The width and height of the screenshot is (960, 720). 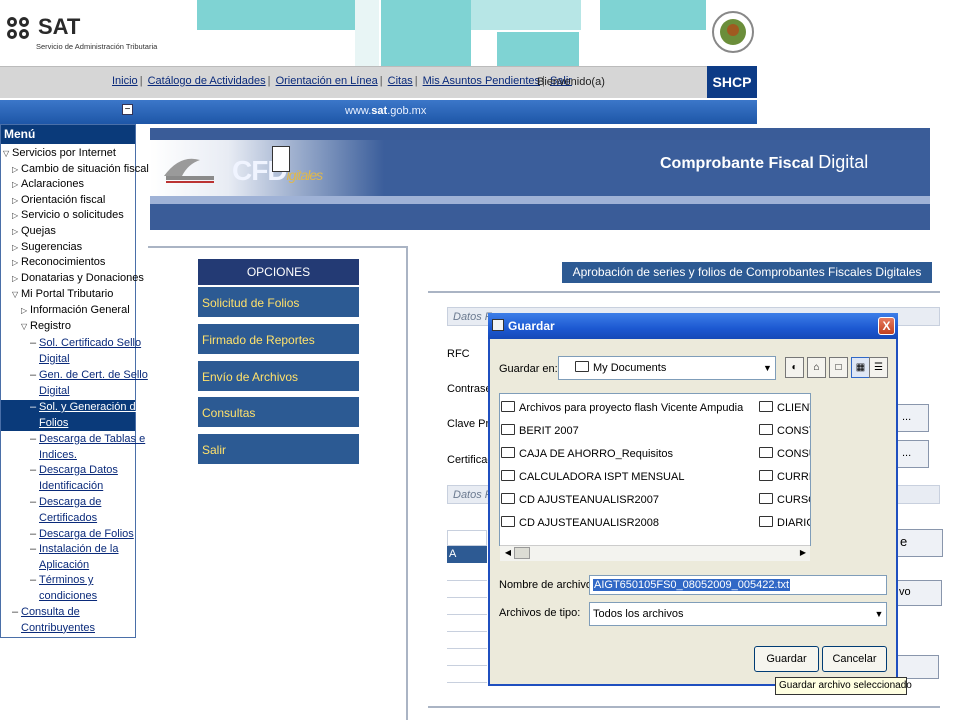 I want to click on back-icon: ◐, so click(x=794, y=367).